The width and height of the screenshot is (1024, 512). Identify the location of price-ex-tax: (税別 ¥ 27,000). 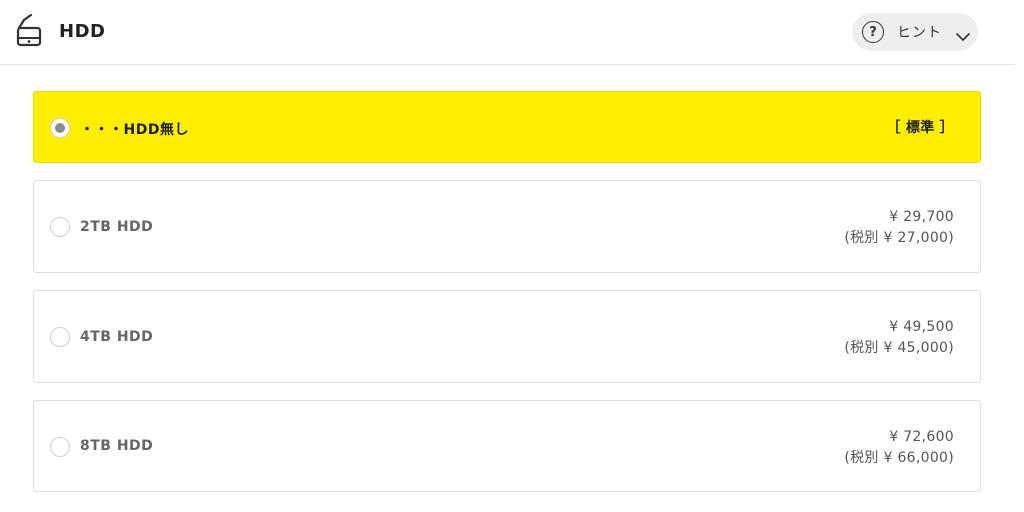
(899, 238).